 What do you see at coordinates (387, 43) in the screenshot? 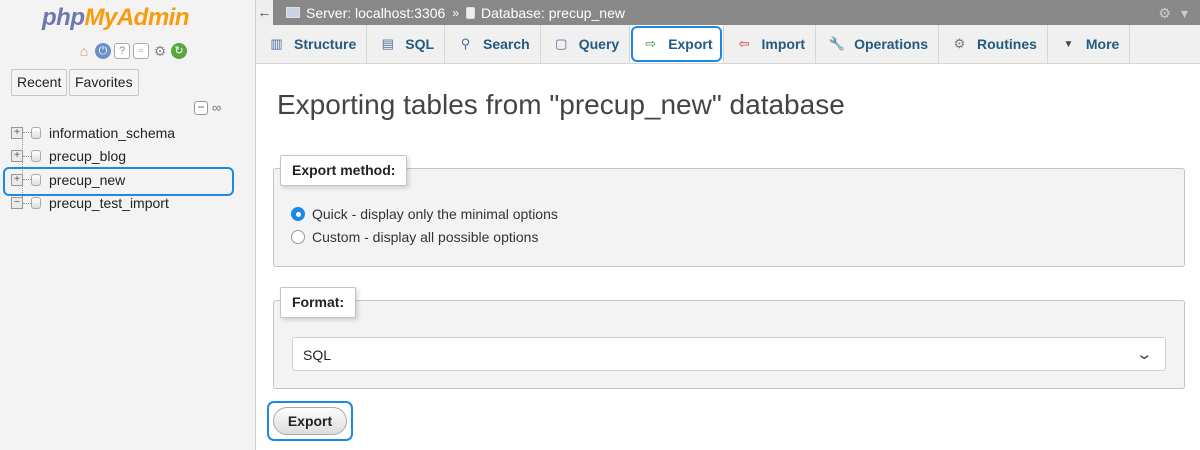
I see `sql-icon: ▤` at bounding box center [387, 43].